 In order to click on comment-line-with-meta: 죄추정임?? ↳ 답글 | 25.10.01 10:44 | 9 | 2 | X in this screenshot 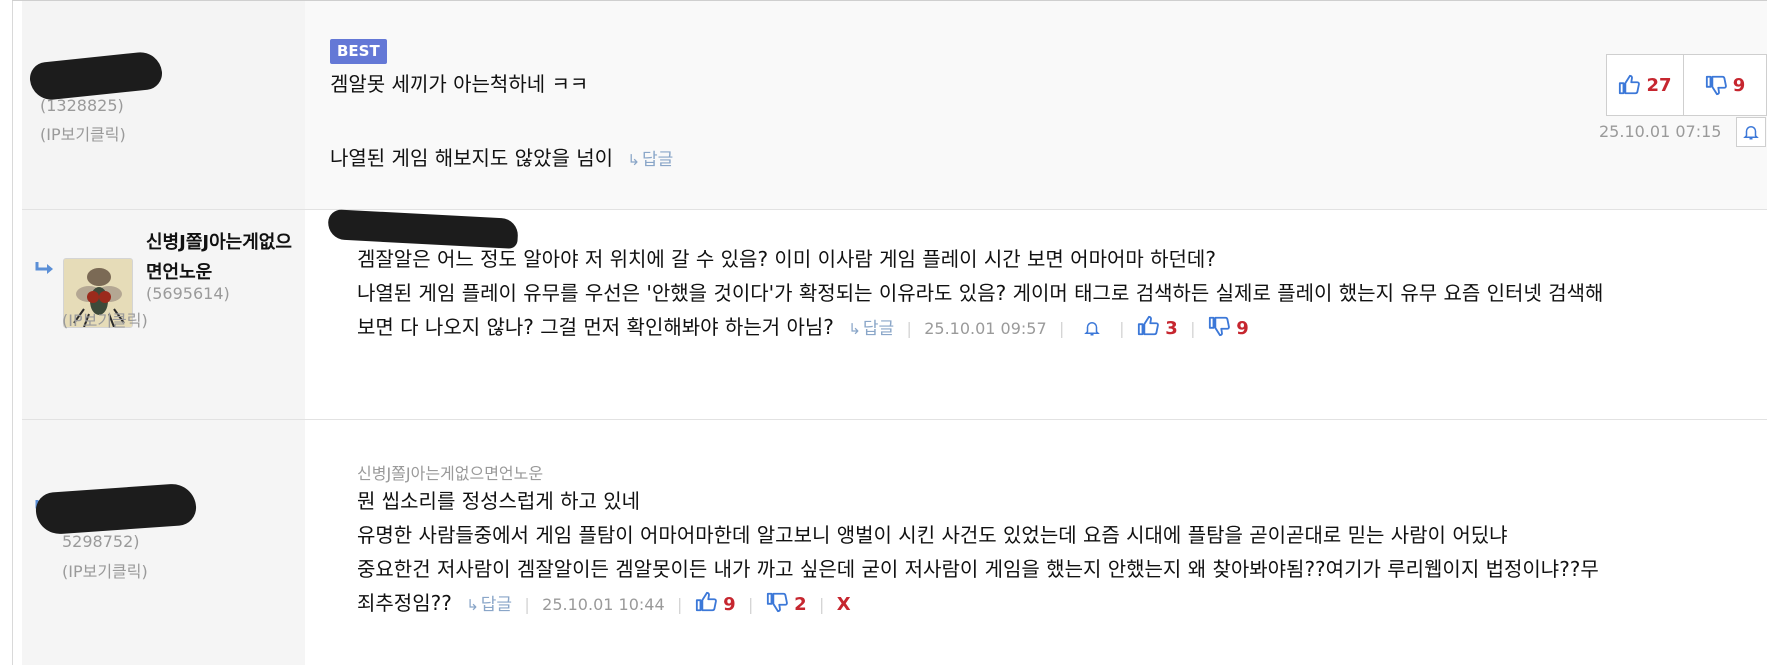, I will do `click(604, 604)`.